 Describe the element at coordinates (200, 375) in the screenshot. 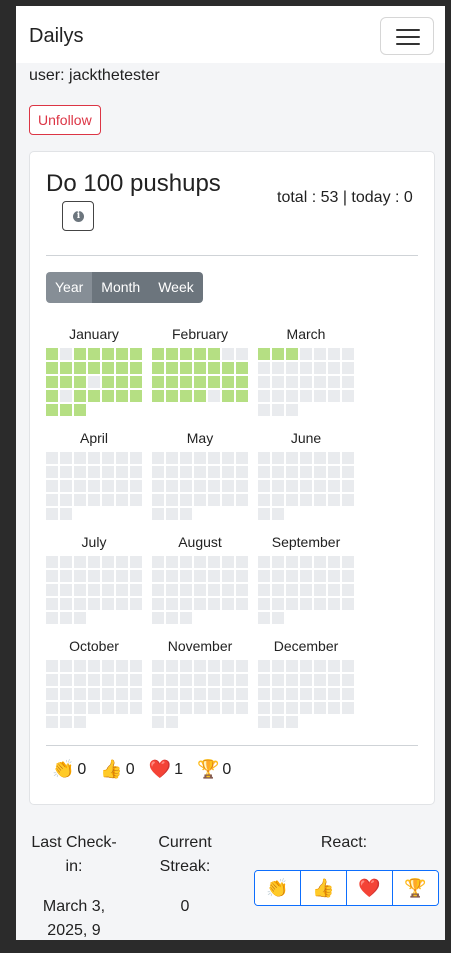

I see `day-grid` at that location.